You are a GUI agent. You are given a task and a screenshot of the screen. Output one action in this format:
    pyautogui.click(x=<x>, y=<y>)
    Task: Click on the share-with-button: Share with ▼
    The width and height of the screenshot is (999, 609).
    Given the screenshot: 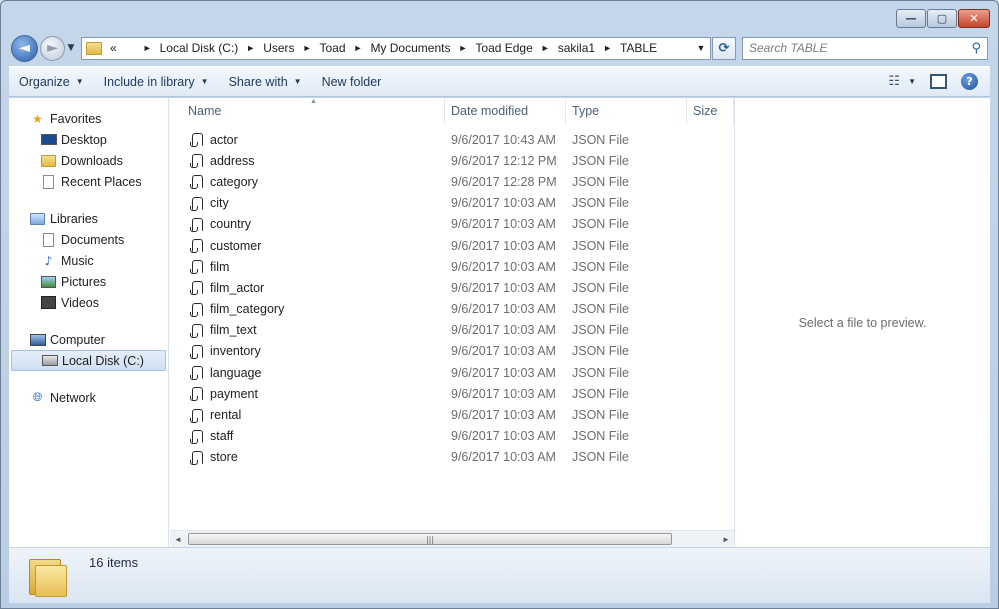 What is the action you would take?
    pyautogui.click(x=265, y=81)
    